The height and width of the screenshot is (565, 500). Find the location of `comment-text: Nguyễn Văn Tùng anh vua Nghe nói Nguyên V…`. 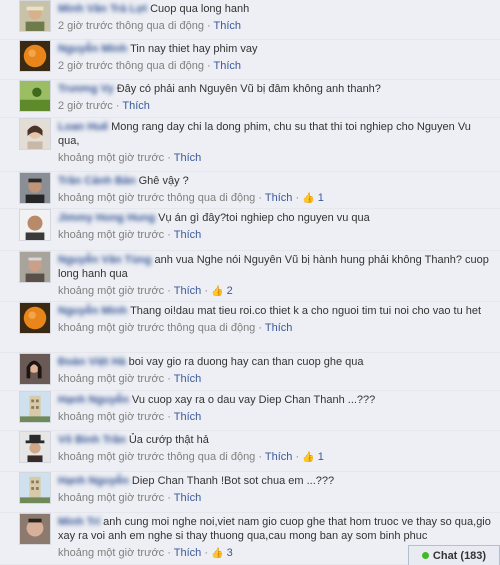

comment-text: Nguyễn Văn Tùng anh vua Nghe nói Nguyên V… is located at coordinates (276, 267).